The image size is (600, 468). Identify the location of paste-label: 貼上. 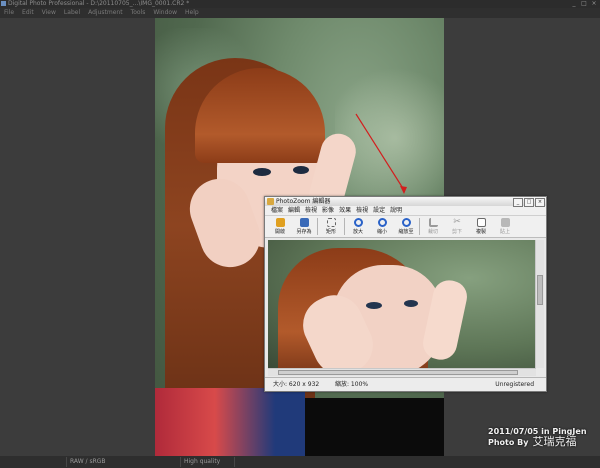
(504, 232).